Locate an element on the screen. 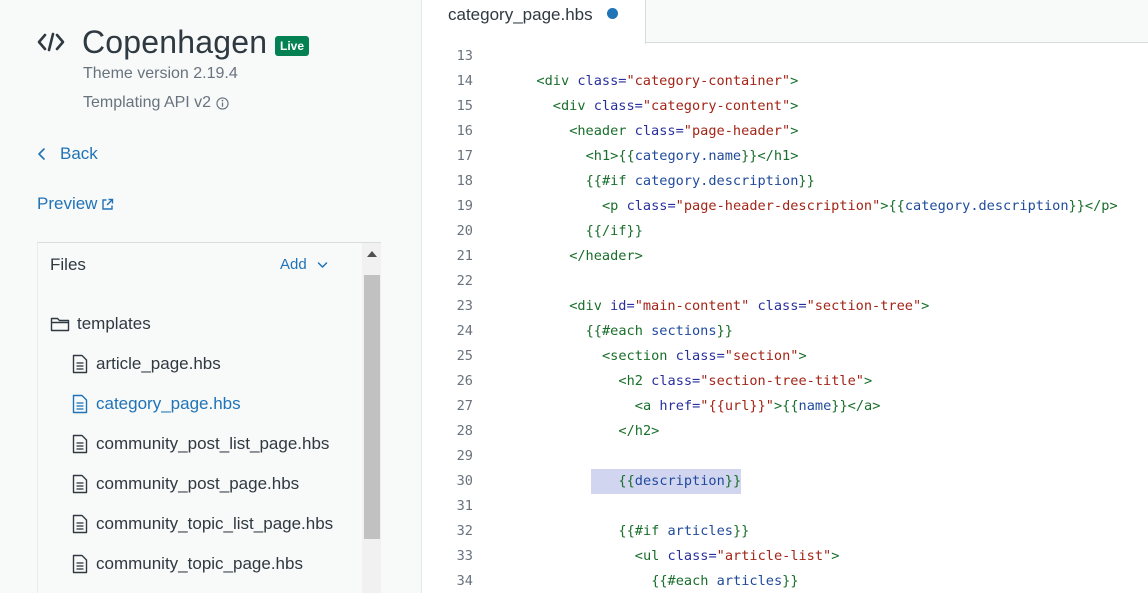  line-number: 16 is located at coordinates (464, 131).